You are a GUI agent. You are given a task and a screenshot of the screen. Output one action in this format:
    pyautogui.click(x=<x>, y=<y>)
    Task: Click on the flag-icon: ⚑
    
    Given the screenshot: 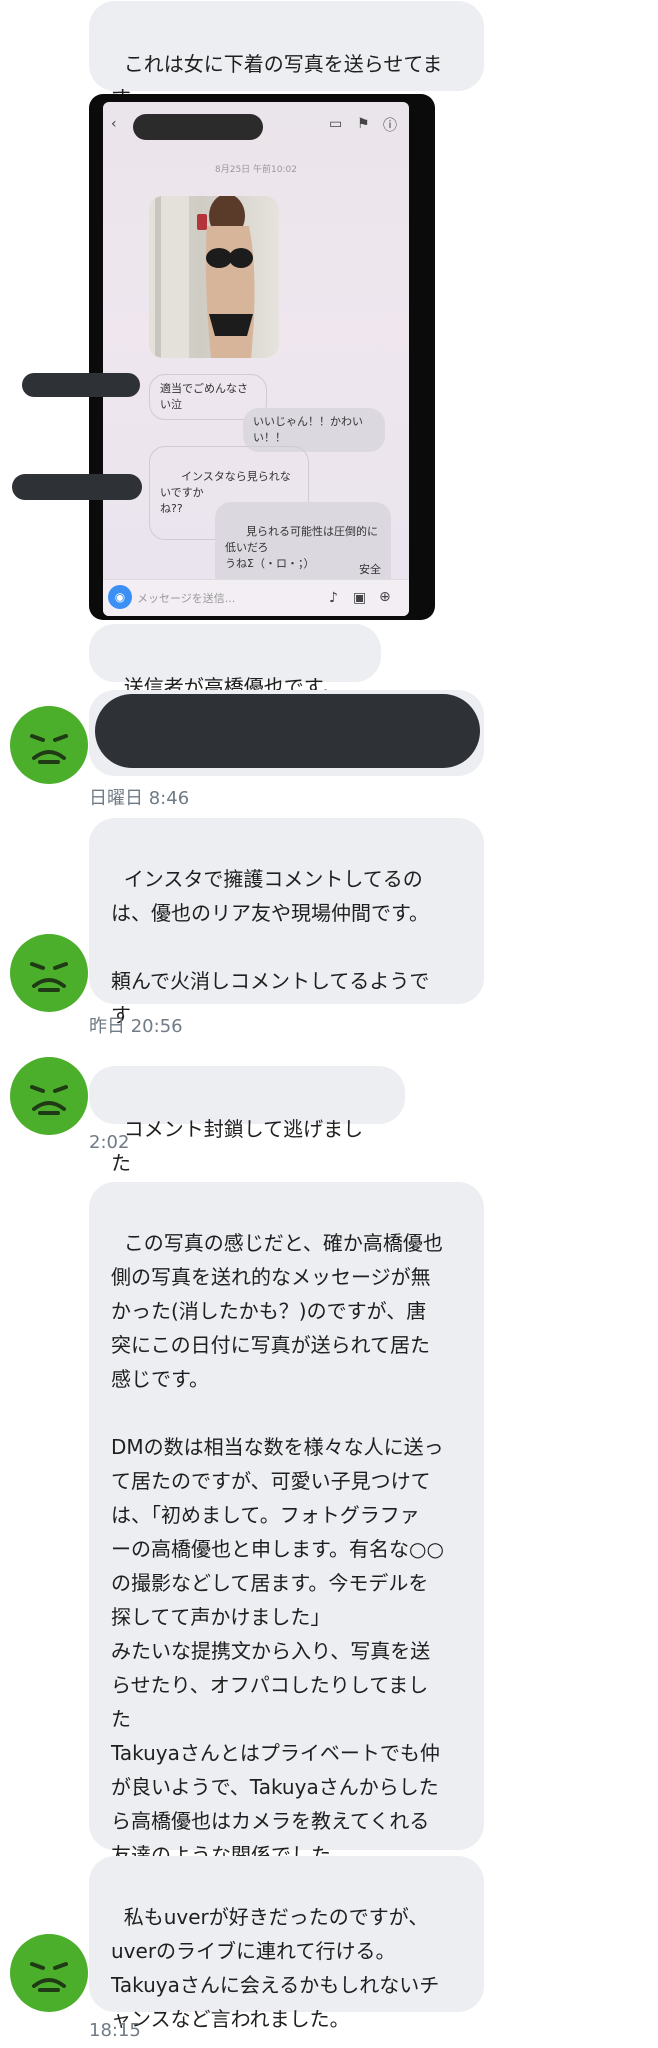 What is the action you would take?
    pyautogui.click(x=363, y=124)
    